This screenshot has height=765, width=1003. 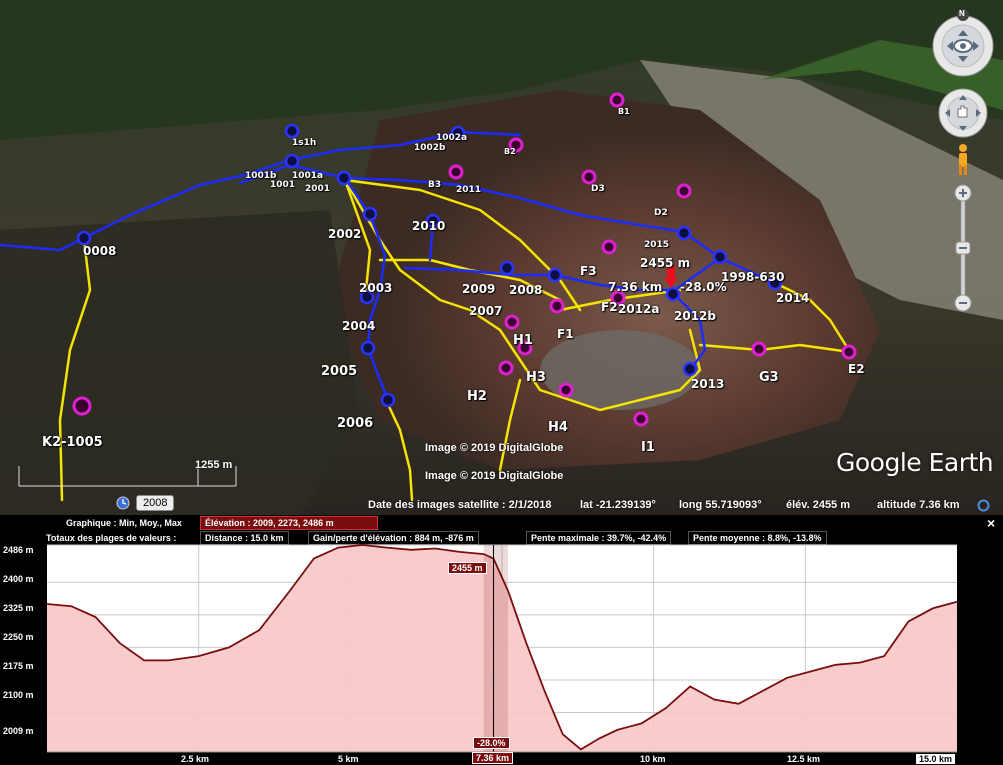 I want to click on cursor-elevation-tag: 2455 m, so click(x=467, y=568).